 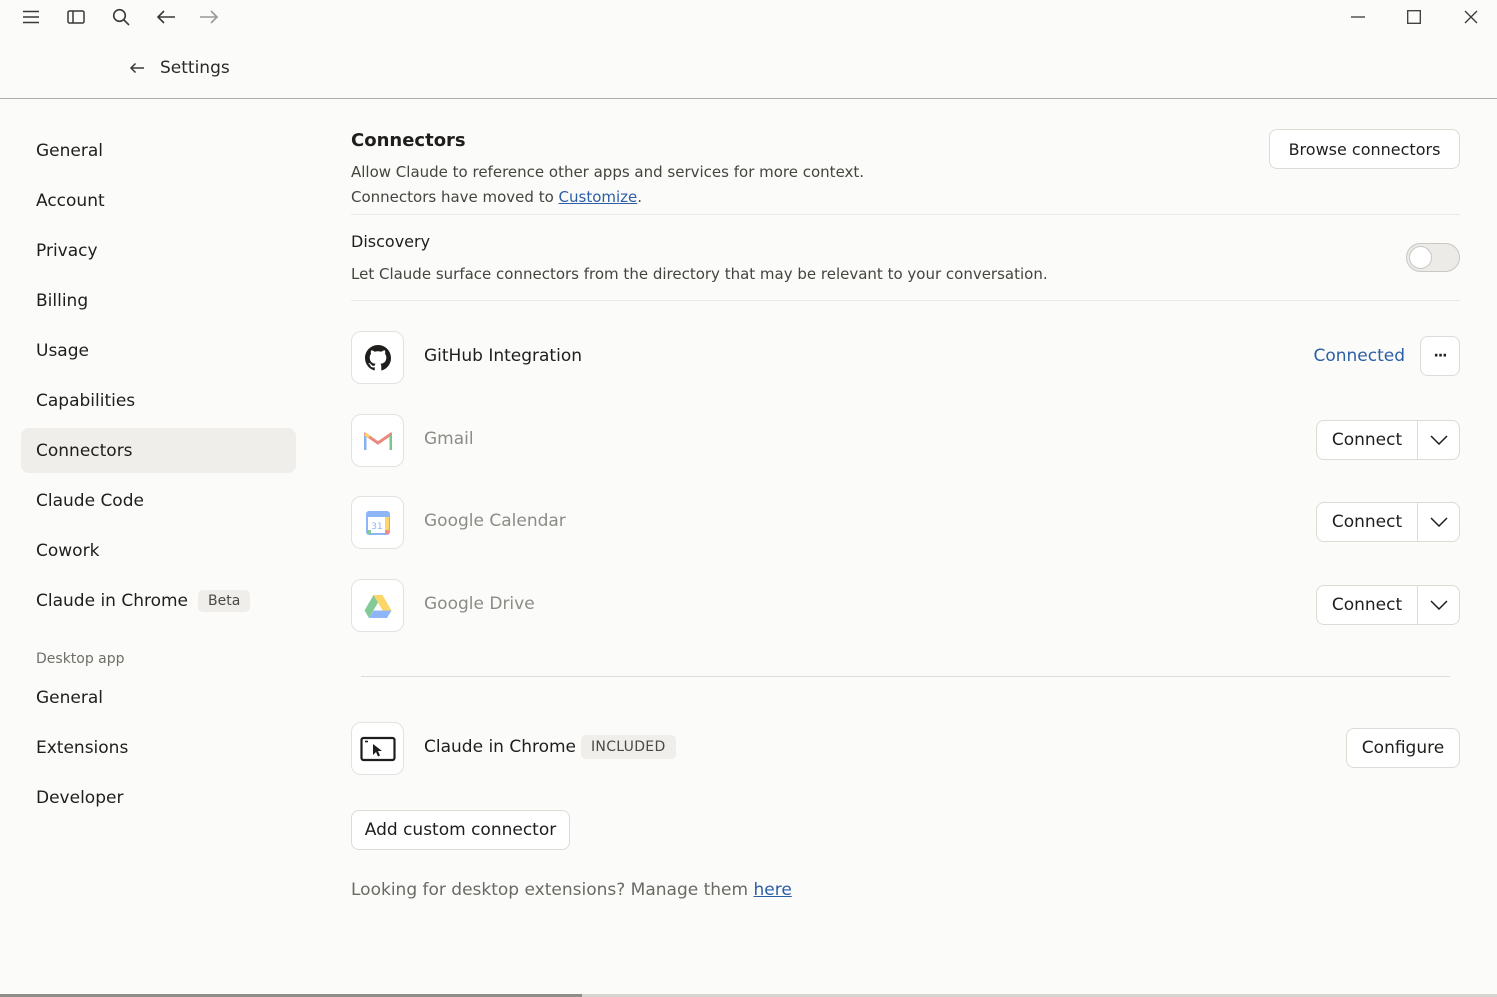 What do you see at coordinates (503, 356) in the screenshot?
I see `connector-name: GitHub Integration` at bounding box center [503, 356].